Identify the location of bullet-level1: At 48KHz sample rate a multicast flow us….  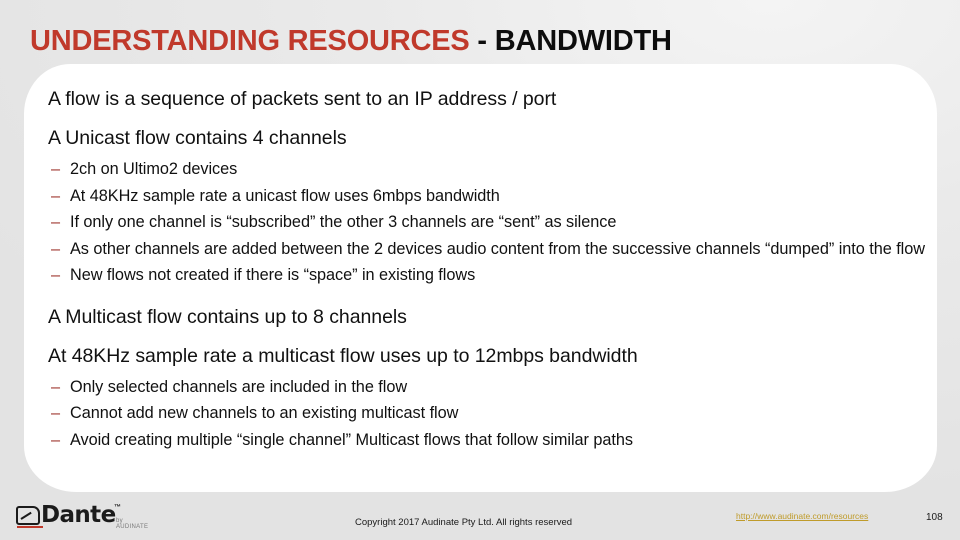
(343, 355).